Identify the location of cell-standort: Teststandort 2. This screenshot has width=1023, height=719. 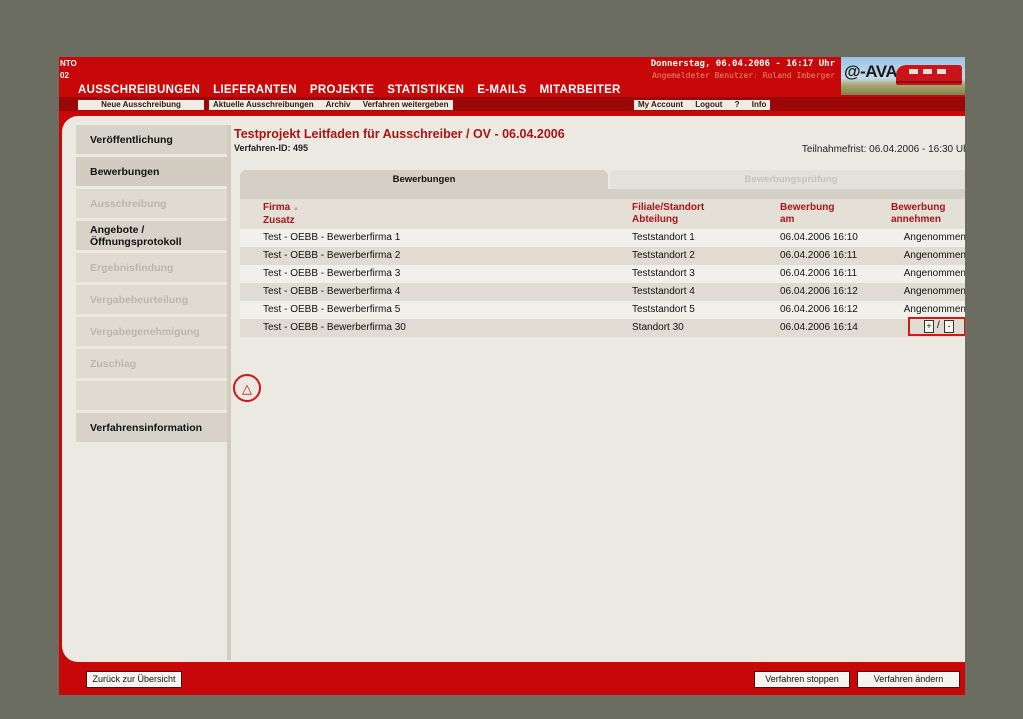
(663, 255).